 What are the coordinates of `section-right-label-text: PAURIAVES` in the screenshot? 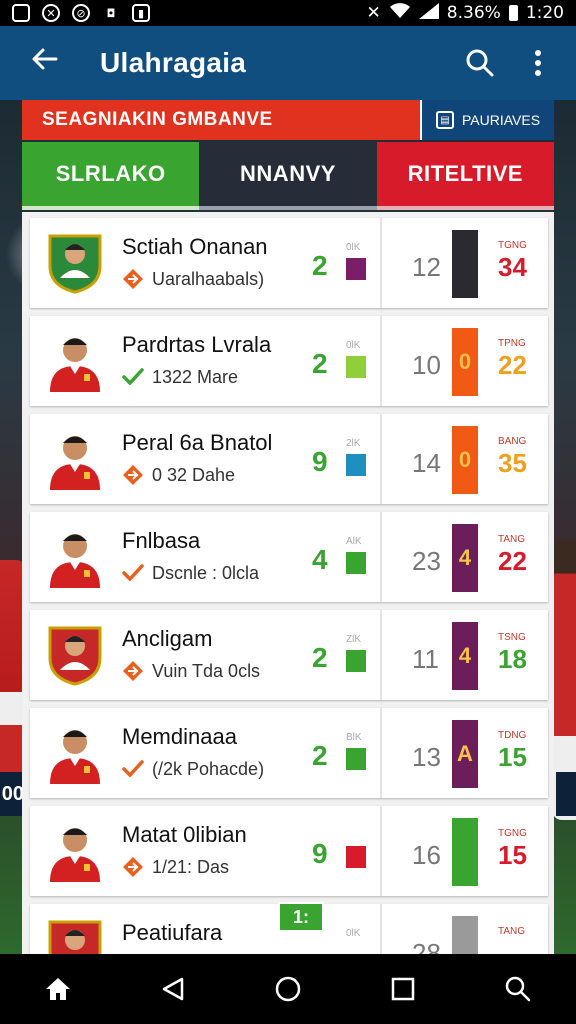 It's located at (501, 120).